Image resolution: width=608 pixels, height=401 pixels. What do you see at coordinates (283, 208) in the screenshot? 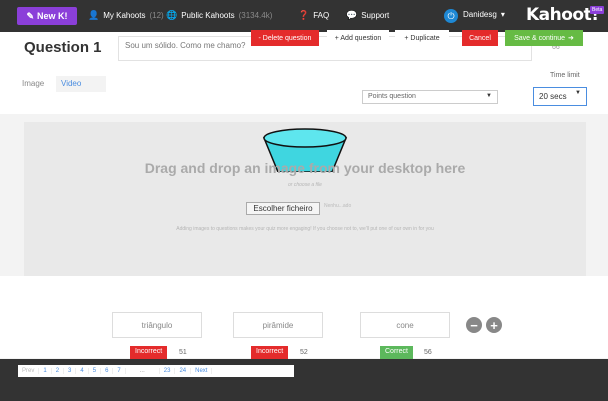
I see `choose-file-button: Escolher ficheiro` at bounding box center [283, 208].